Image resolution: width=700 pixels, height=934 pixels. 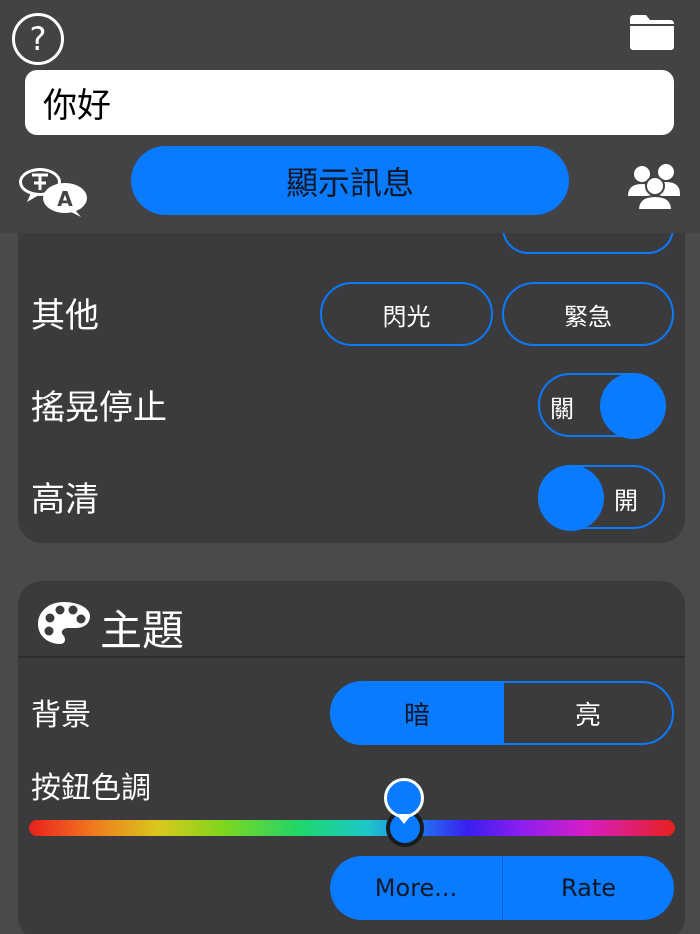 I want to click on shake-stop-label: 搖晃停止, so click(x=99, y=408).